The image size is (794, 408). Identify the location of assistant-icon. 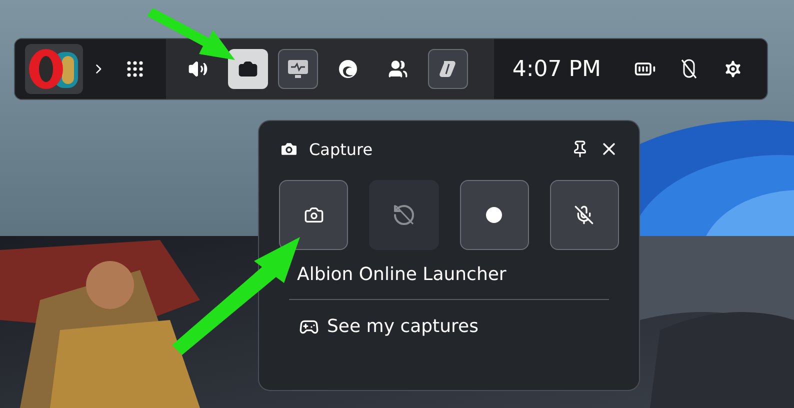
(448, 69).